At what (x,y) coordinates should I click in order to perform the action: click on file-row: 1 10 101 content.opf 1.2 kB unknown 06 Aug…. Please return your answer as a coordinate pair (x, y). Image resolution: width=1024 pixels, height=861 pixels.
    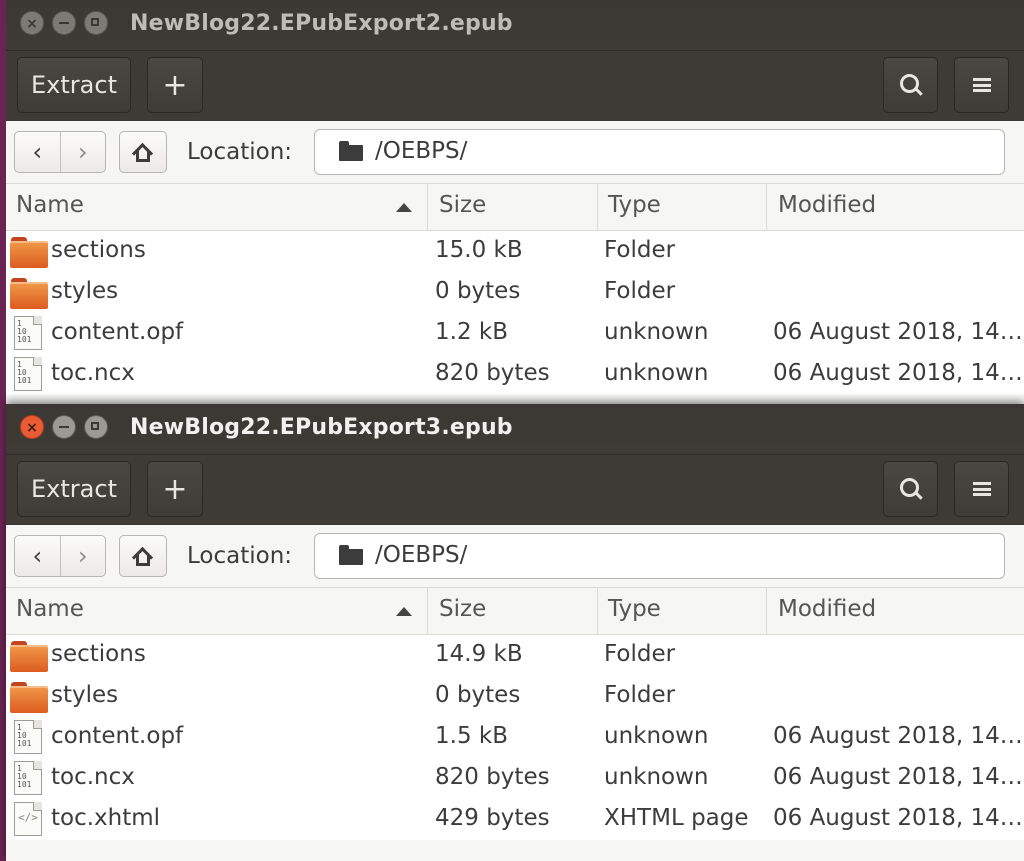
    Looking at the image, I should click on (515, 333).